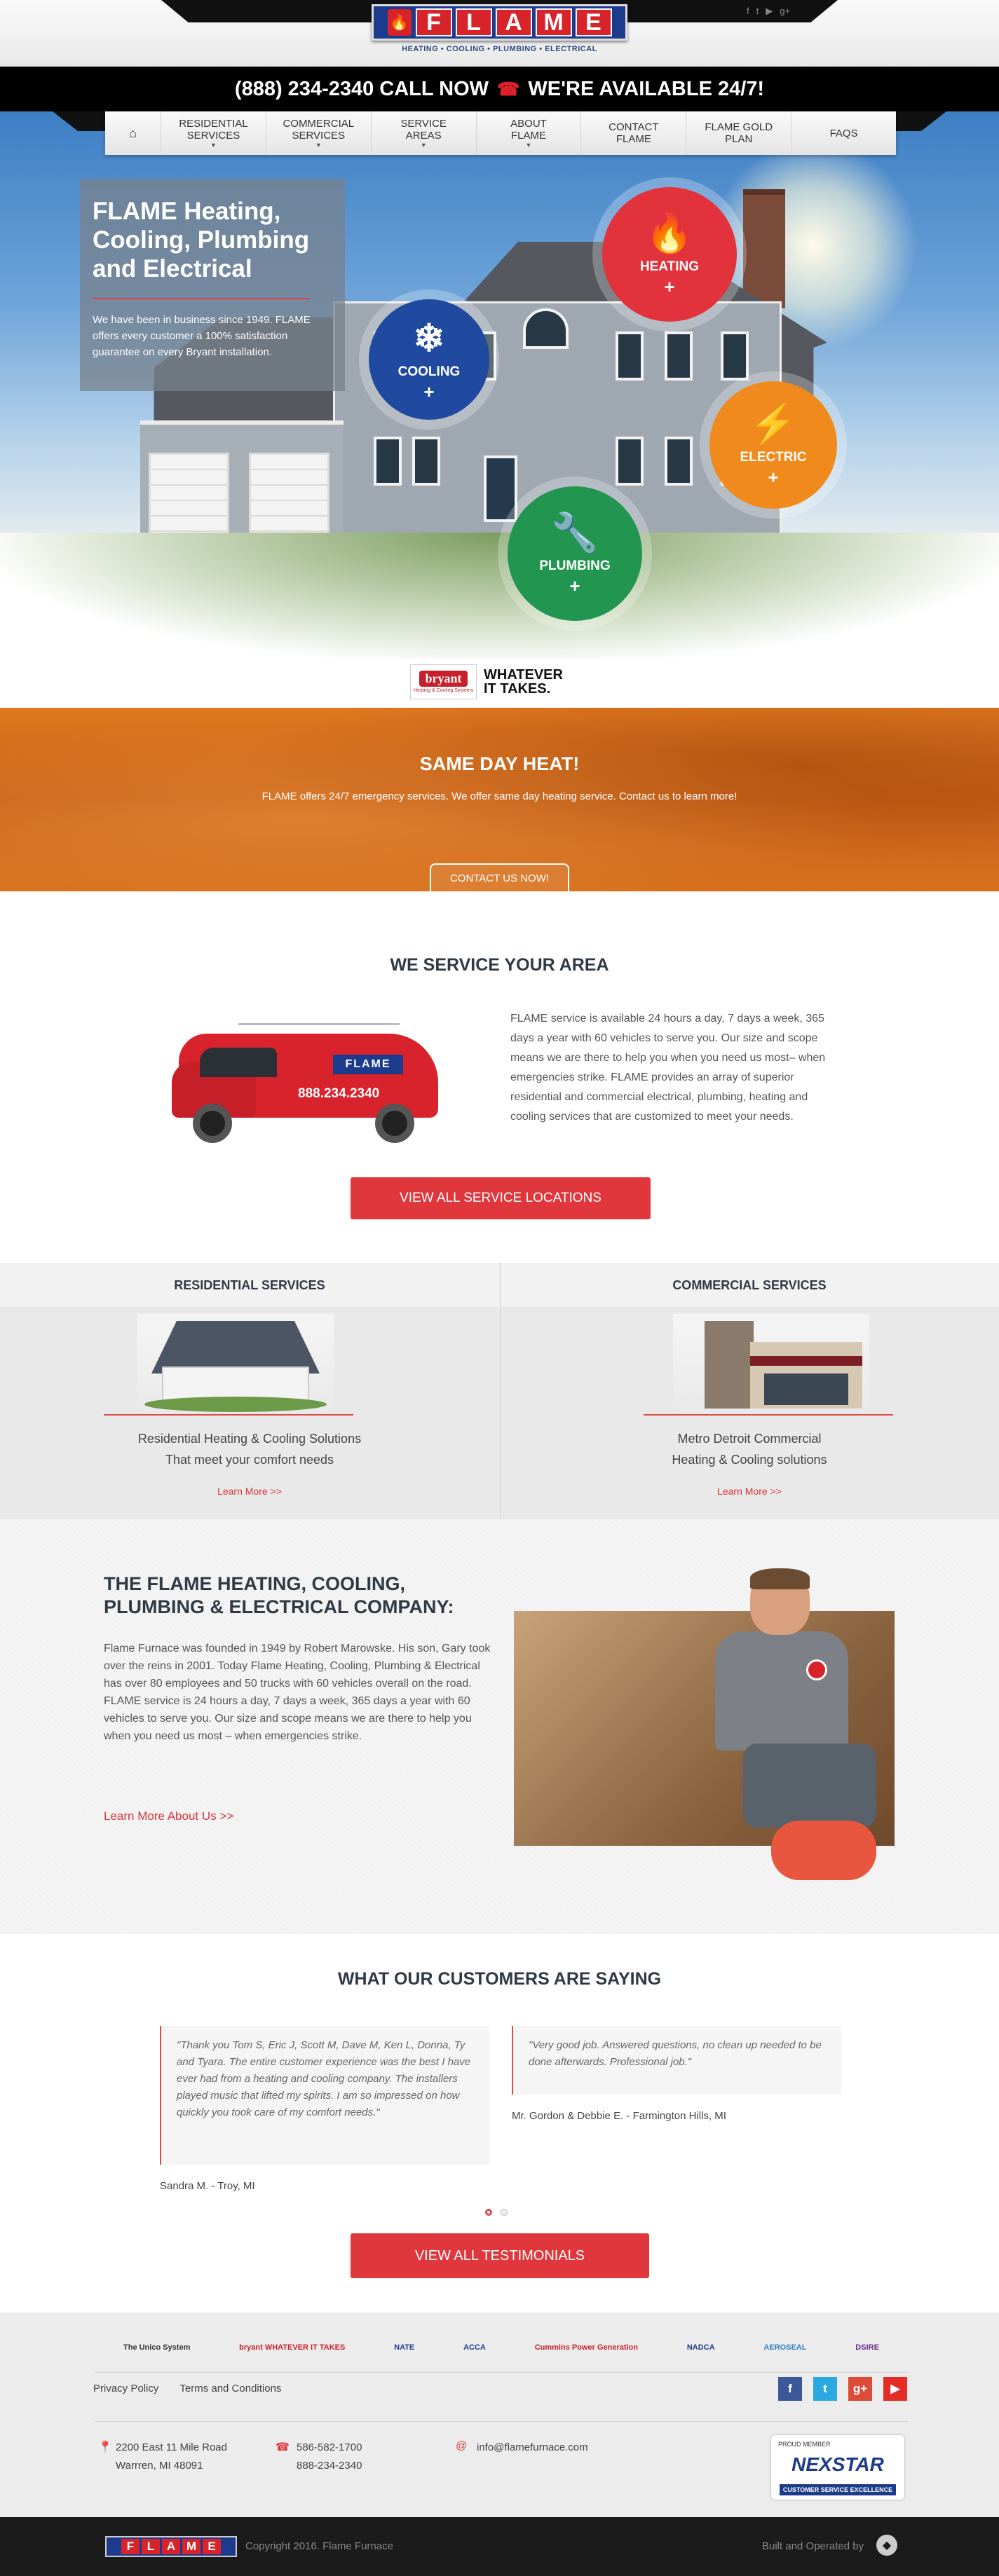 The image size is (999, 2576). What do you see at coordinates (283, 2447) in the screenshot?
I see `phone-icon: ☎` at bounding box center [283, 2447].